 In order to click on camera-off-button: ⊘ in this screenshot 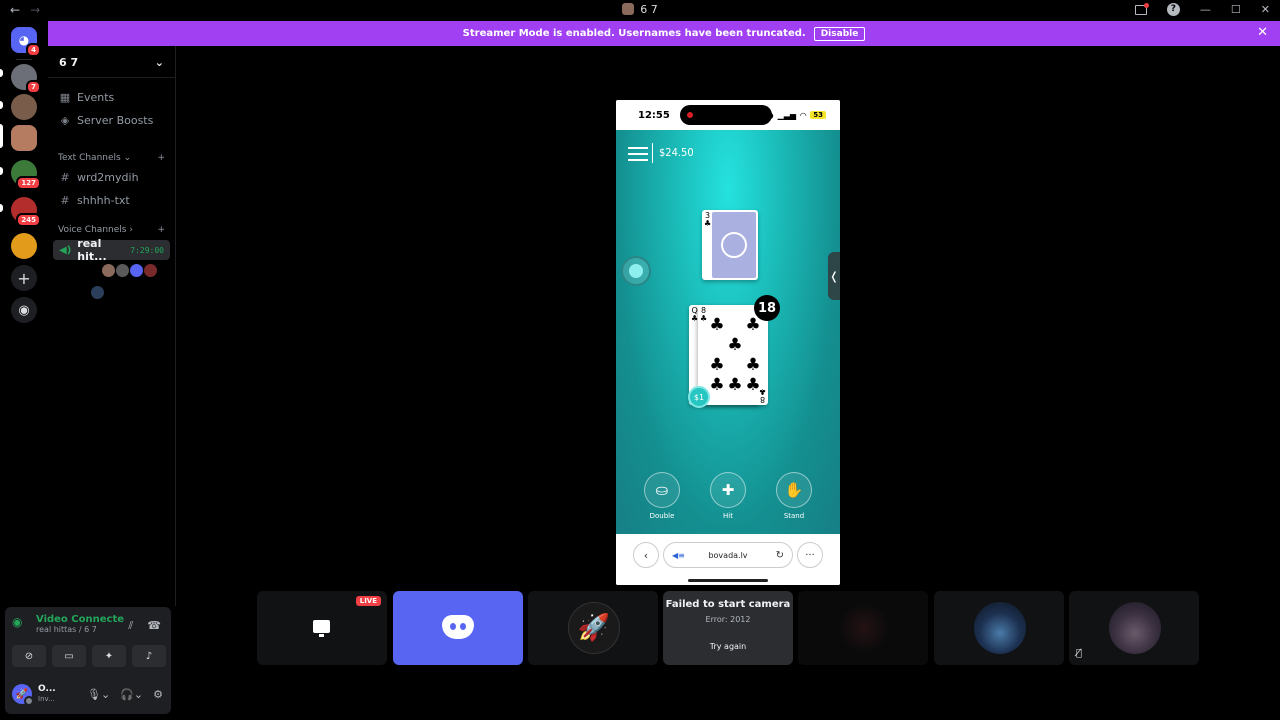, I will do `click(29, 656)`.